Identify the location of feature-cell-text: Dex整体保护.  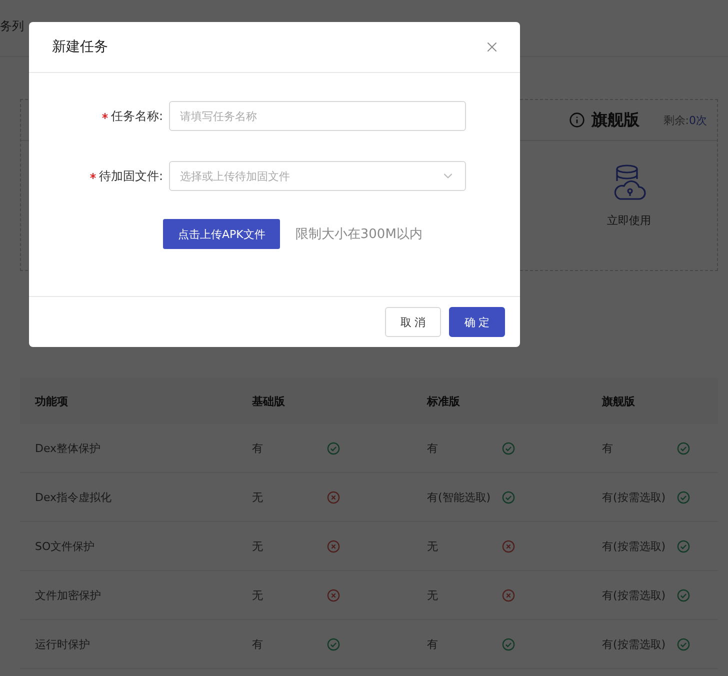
(68, 448).